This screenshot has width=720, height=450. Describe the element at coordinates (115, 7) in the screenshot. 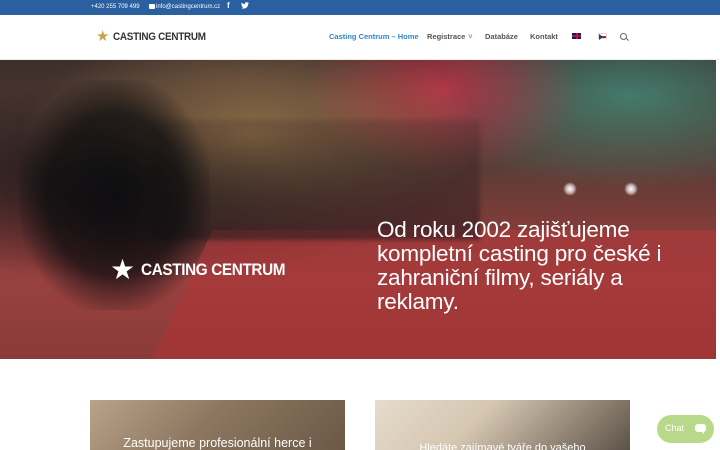

I see `phone-number: +420 255 709 499` at that location.